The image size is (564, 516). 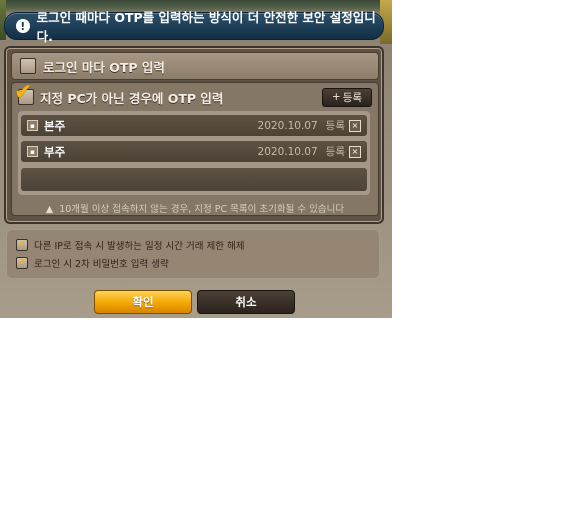 What do you see at coordinates (139, 246) in the screenshot?
I see `ip-restriction-label: 다른 IP로 접속 시 발생하는 일정 시간 거래 제한 해제` at bounding box center [139, 246].